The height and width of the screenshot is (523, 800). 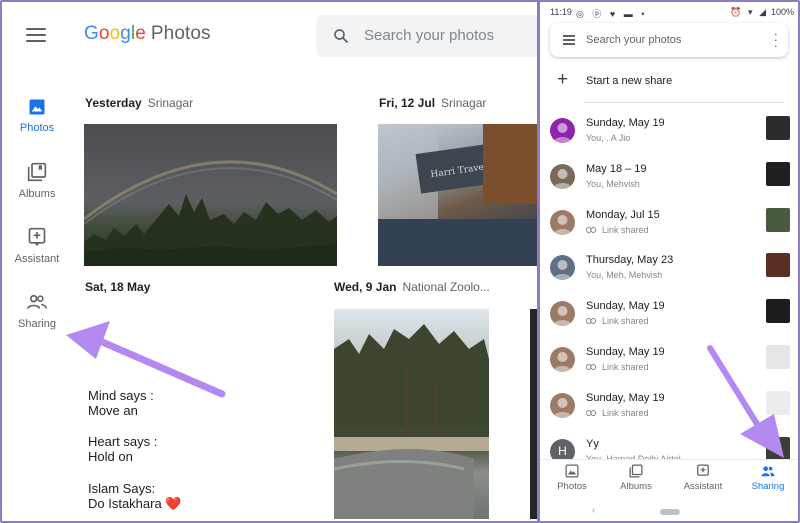 What do you see at coordinates (669, 133) in the screenshot?
I see `share-list-item: Sunday, May 19 You, . A Jio` at bounding box center [669, 133].